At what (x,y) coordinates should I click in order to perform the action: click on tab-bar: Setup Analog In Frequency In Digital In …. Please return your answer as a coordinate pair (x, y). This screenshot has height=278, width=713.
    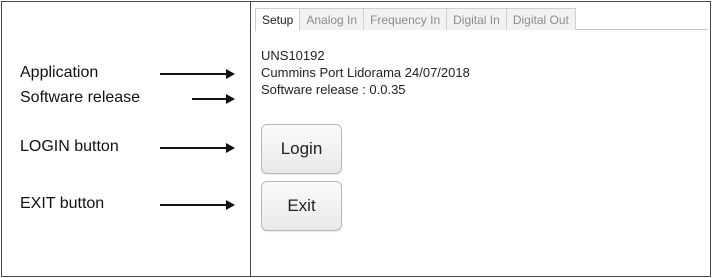
    Looking at the image, I should click on (481, 19).